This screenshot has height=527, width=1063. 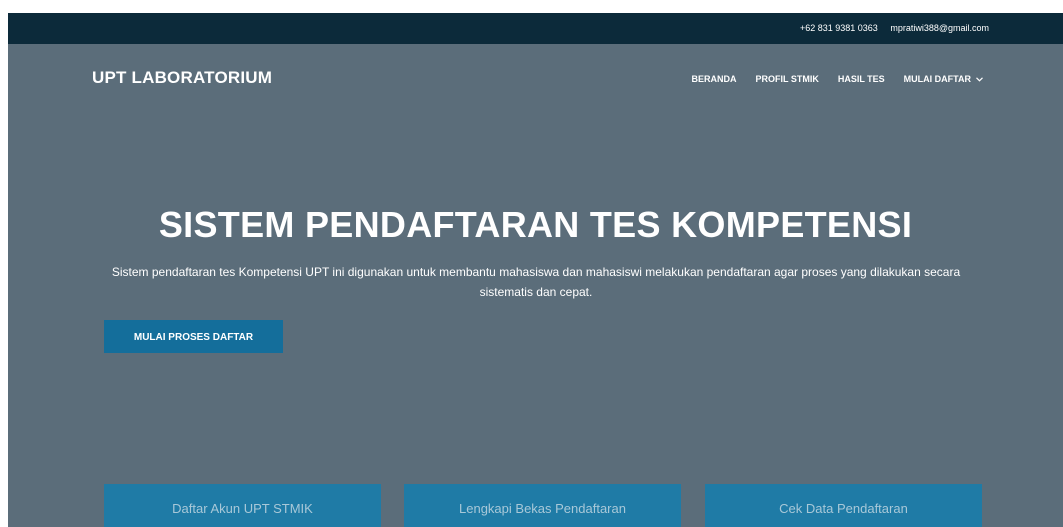 I want to click on contact-info: +62 831 9381 0363 mpratiwi388@gmail.com, so click(x=889, y=28).